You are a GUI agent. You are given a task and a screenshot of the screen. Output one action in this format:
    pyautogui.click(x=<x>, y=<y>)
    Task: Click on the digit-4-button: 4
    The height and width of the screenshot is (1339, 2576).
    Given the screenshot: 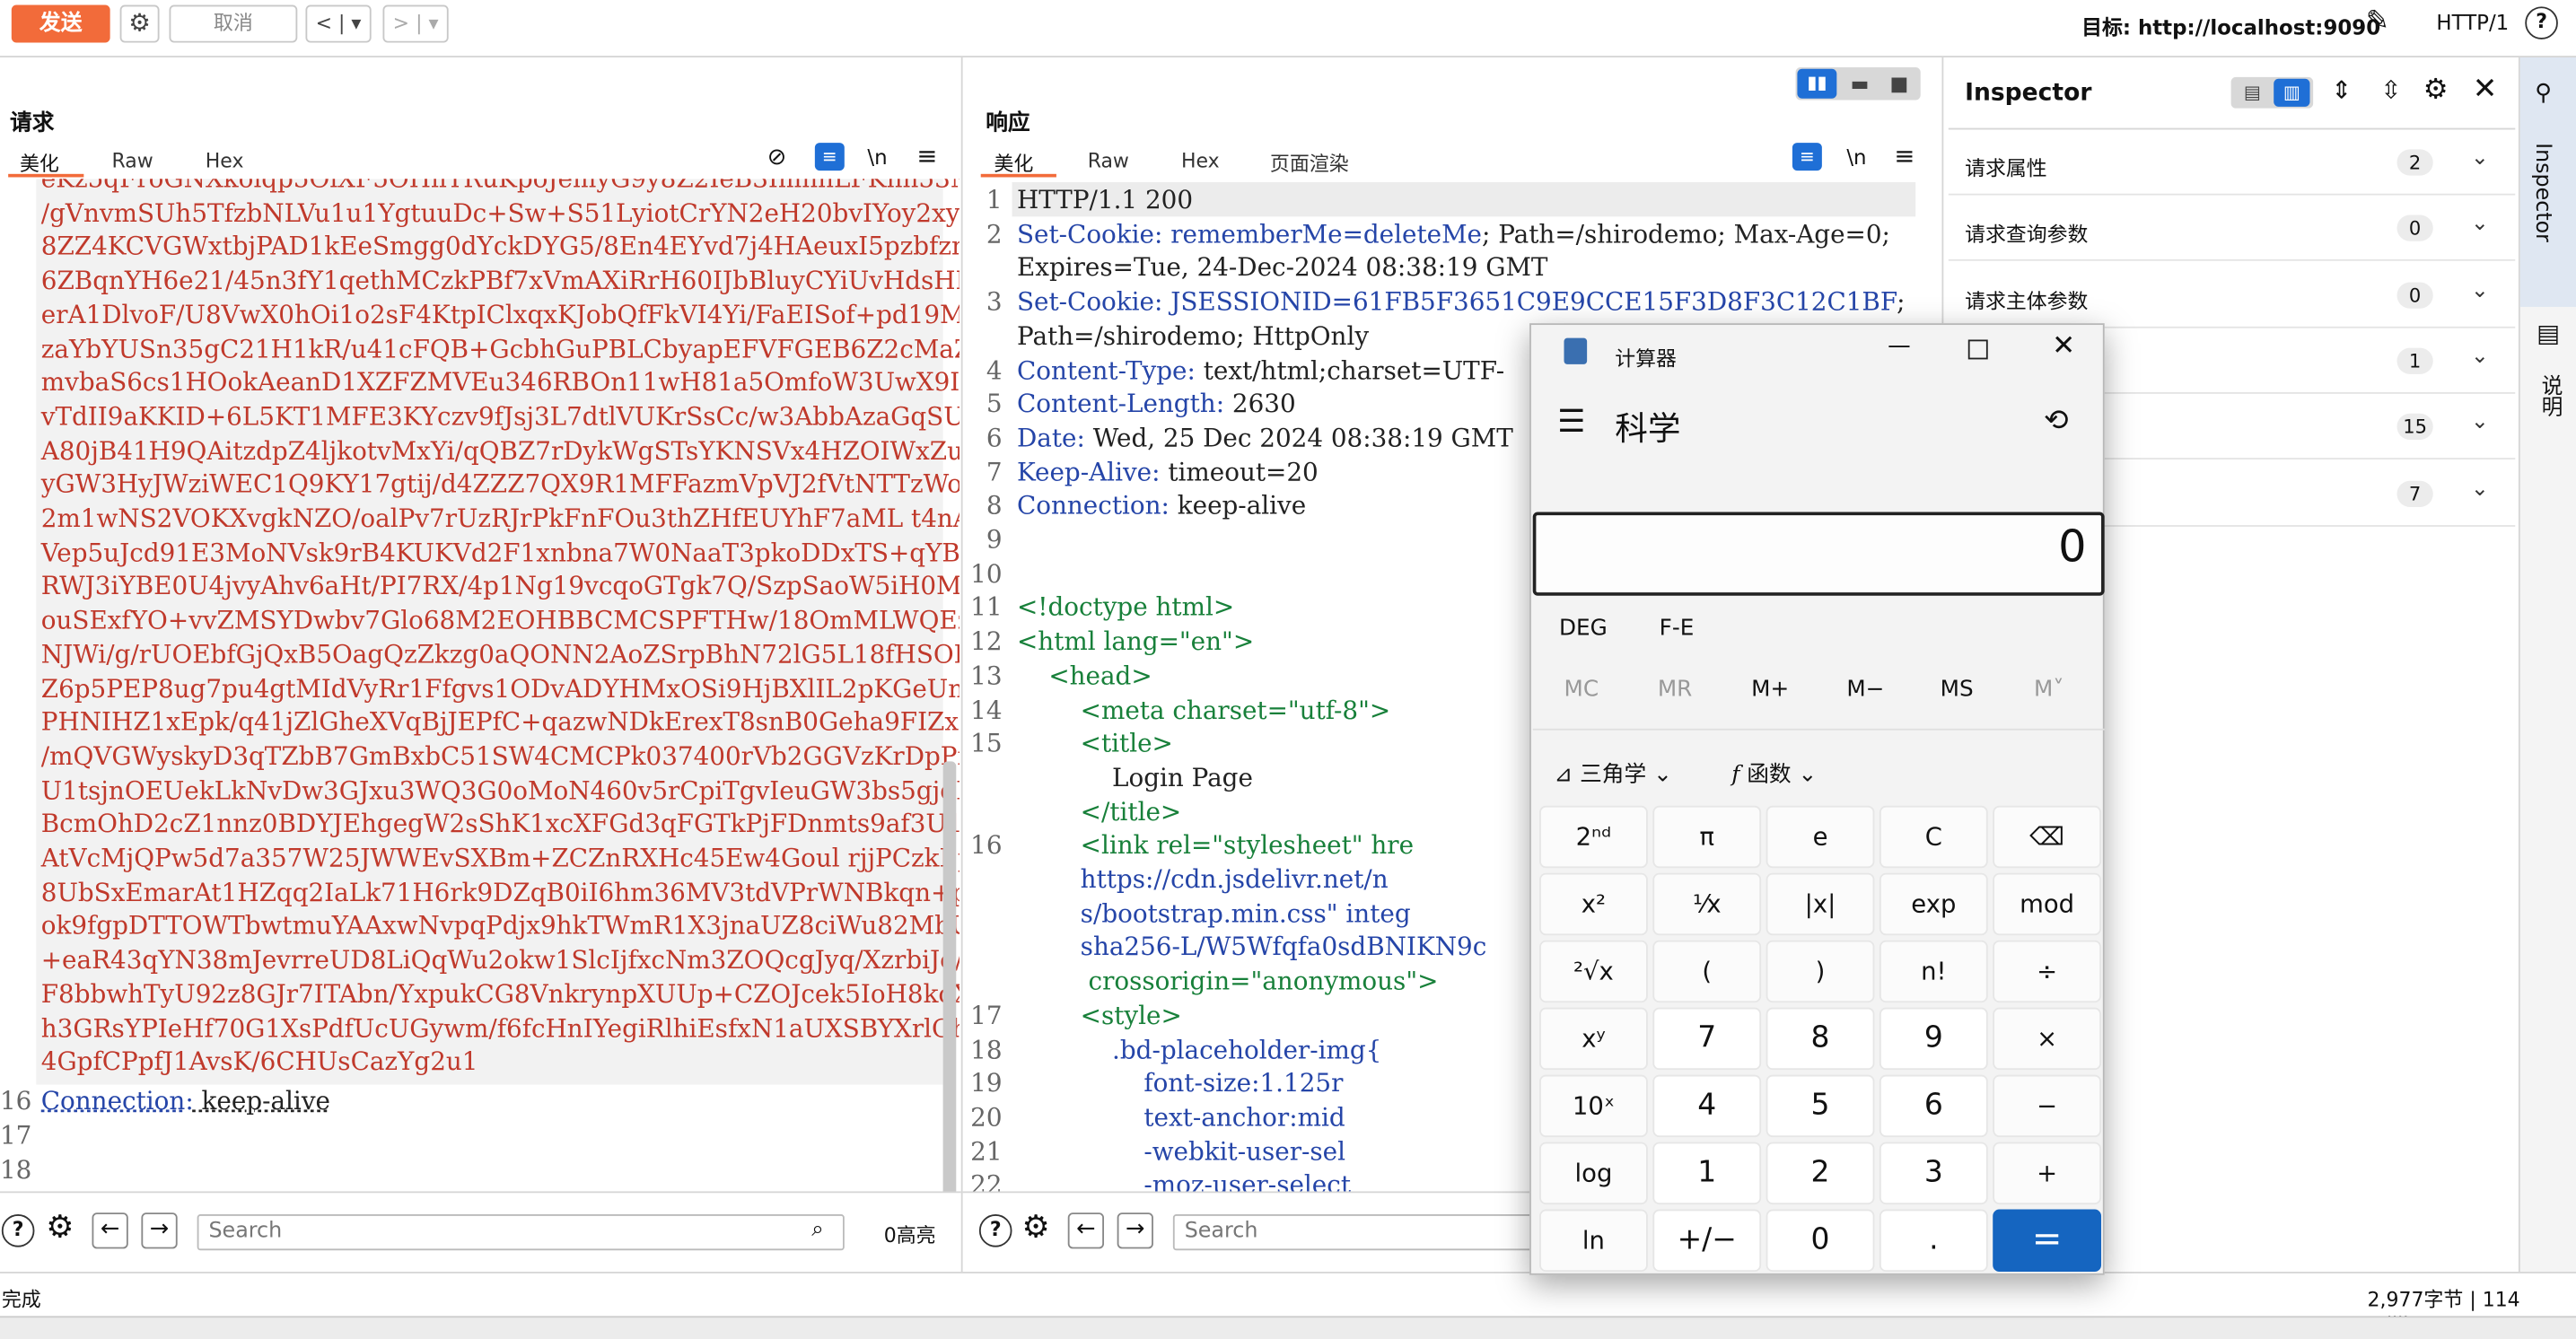 What is the action you would take?
    pyautogui.click(x=1707, y=1106)
    